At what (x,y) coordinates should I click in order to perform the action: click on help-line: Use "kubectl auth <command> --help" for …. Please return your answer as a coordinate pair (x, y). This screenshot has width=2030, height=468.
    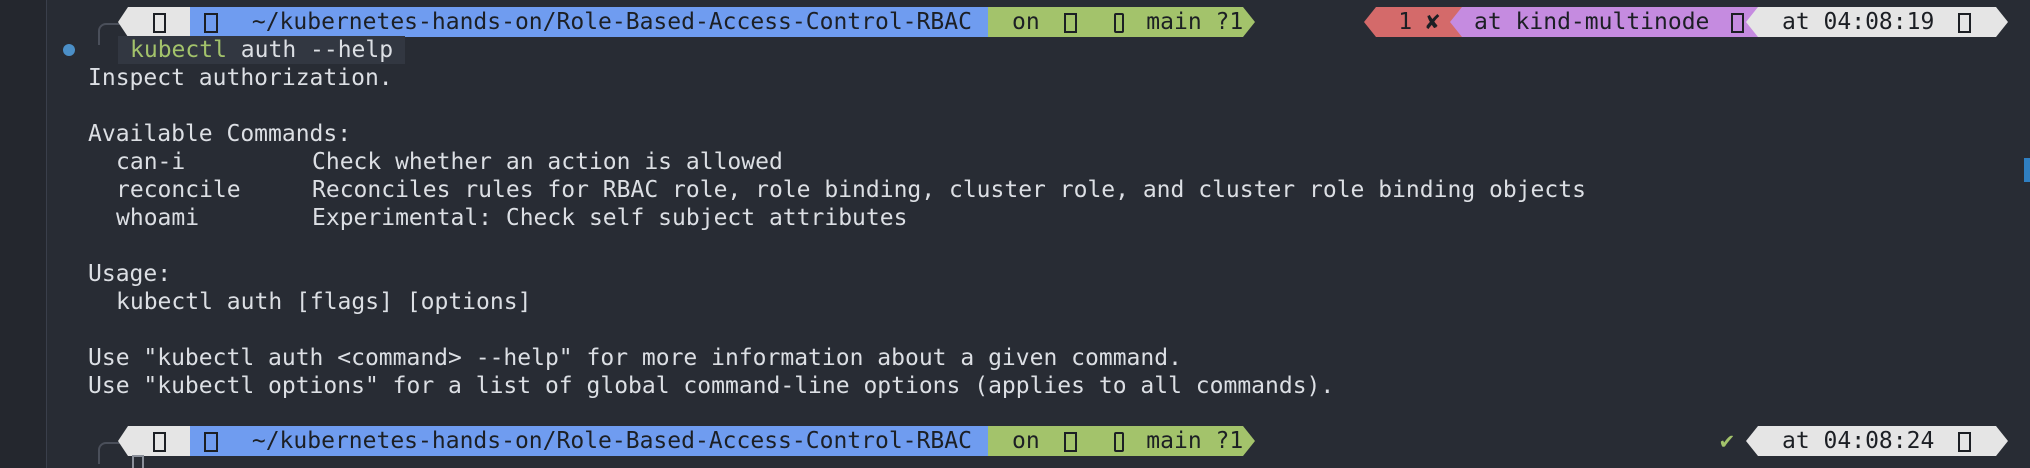
    Looking at the image, I should click on (635, 358).